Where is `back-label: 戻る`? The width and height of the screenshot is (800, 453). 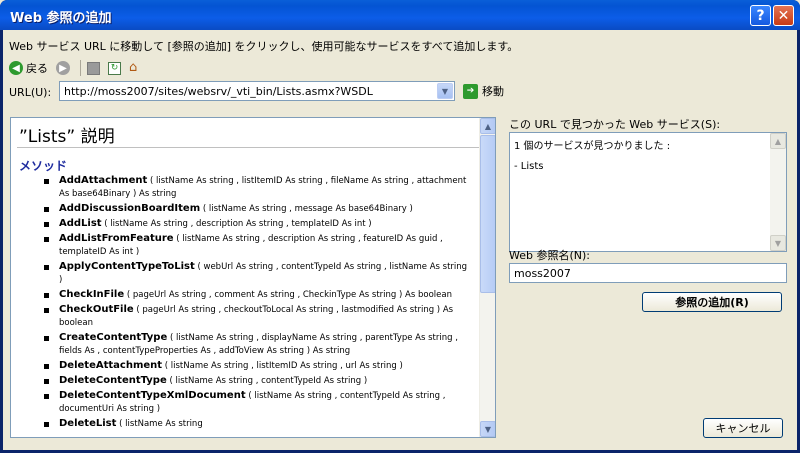 back-label: 戻る is located at coordinates (37, 68).